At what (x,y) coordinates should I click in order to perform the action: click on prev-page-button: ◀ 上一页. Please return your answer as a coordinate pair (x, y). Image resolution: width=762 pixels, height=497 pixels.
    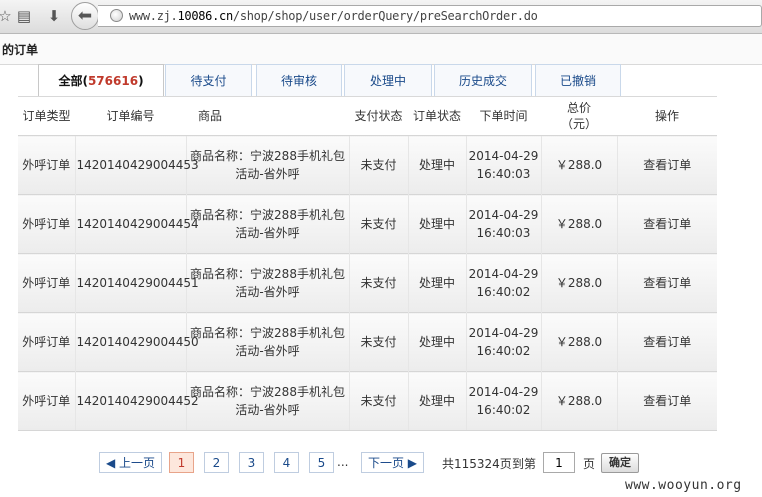
    Looking at the image, I should click on (130, 462).